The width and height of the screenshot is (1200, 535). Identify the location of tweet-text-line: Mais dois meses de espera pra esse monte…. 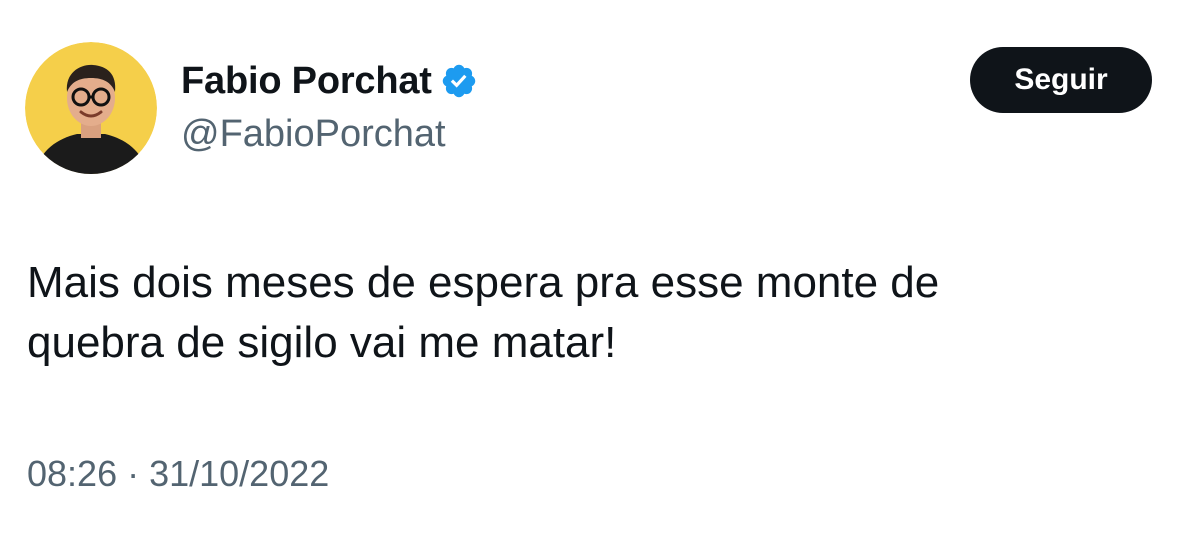
(483, 282).